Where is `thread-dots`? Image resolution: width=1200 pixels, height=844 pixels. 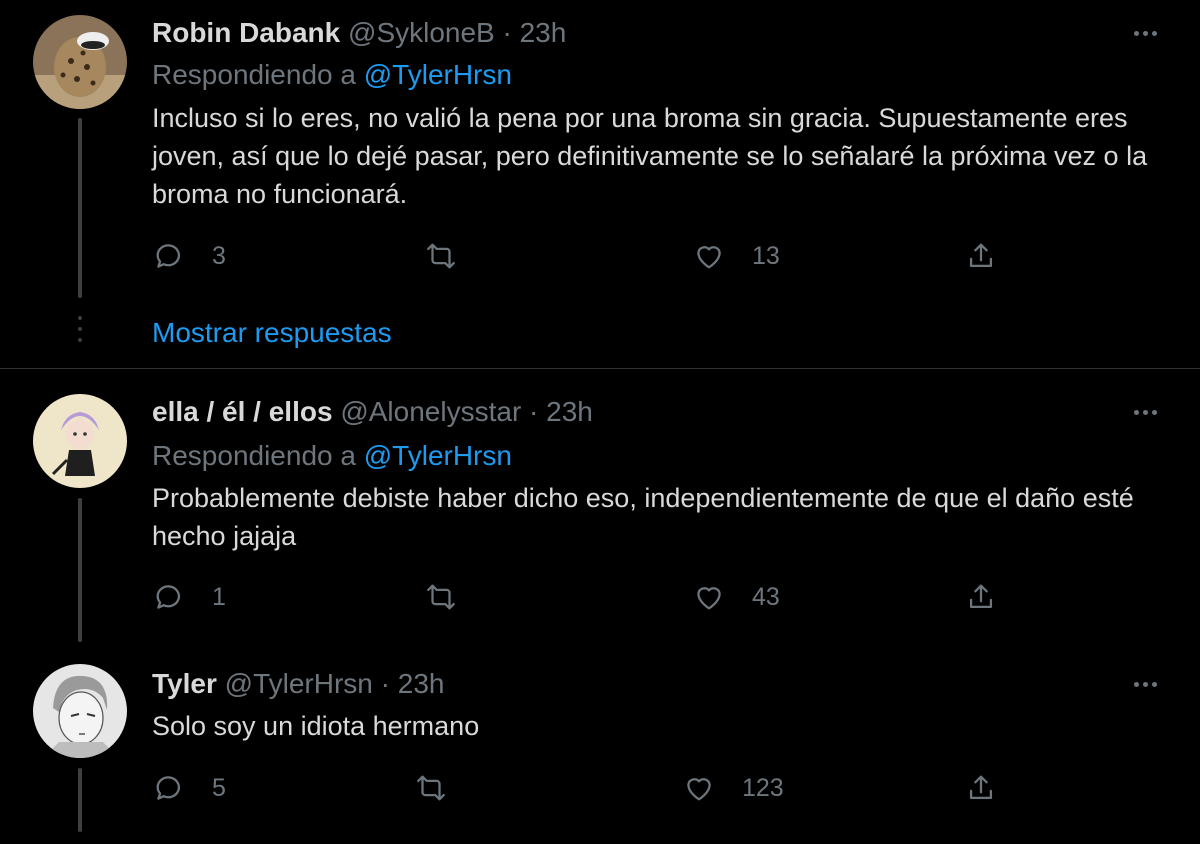
thread-dots is located at coordinates (80, 333).